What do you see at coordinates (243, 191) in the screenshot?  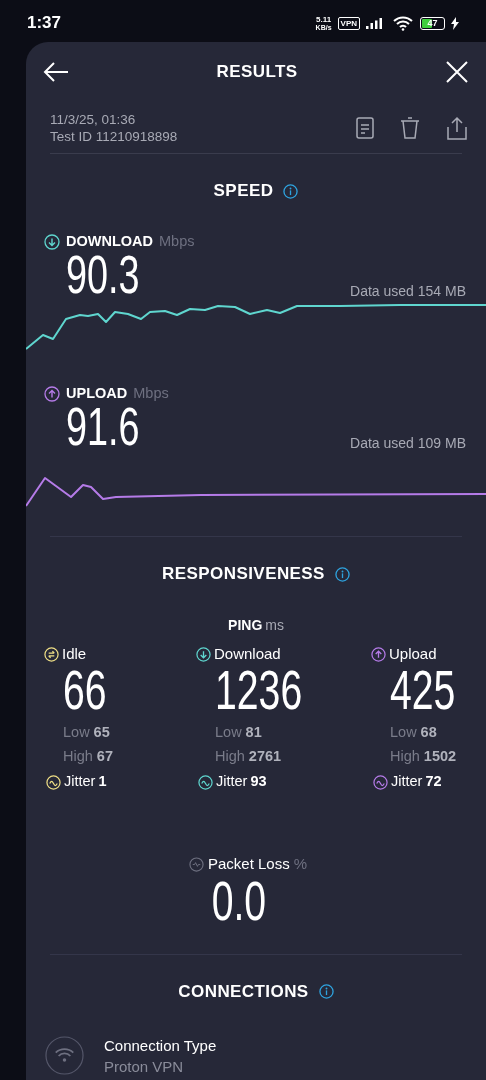 I see `section-title: SPEED` at bounding box center [243, 191].